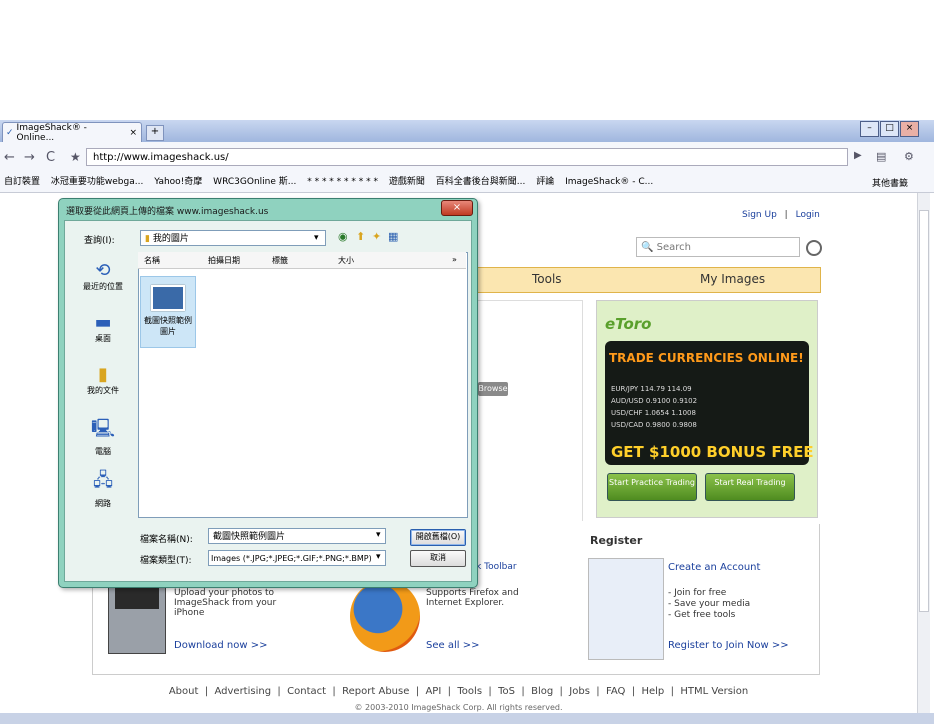  Describe the element at coordinates (728, 645) in the screenshot. I see `register-join-link: Register to Join Now >>` at that location.